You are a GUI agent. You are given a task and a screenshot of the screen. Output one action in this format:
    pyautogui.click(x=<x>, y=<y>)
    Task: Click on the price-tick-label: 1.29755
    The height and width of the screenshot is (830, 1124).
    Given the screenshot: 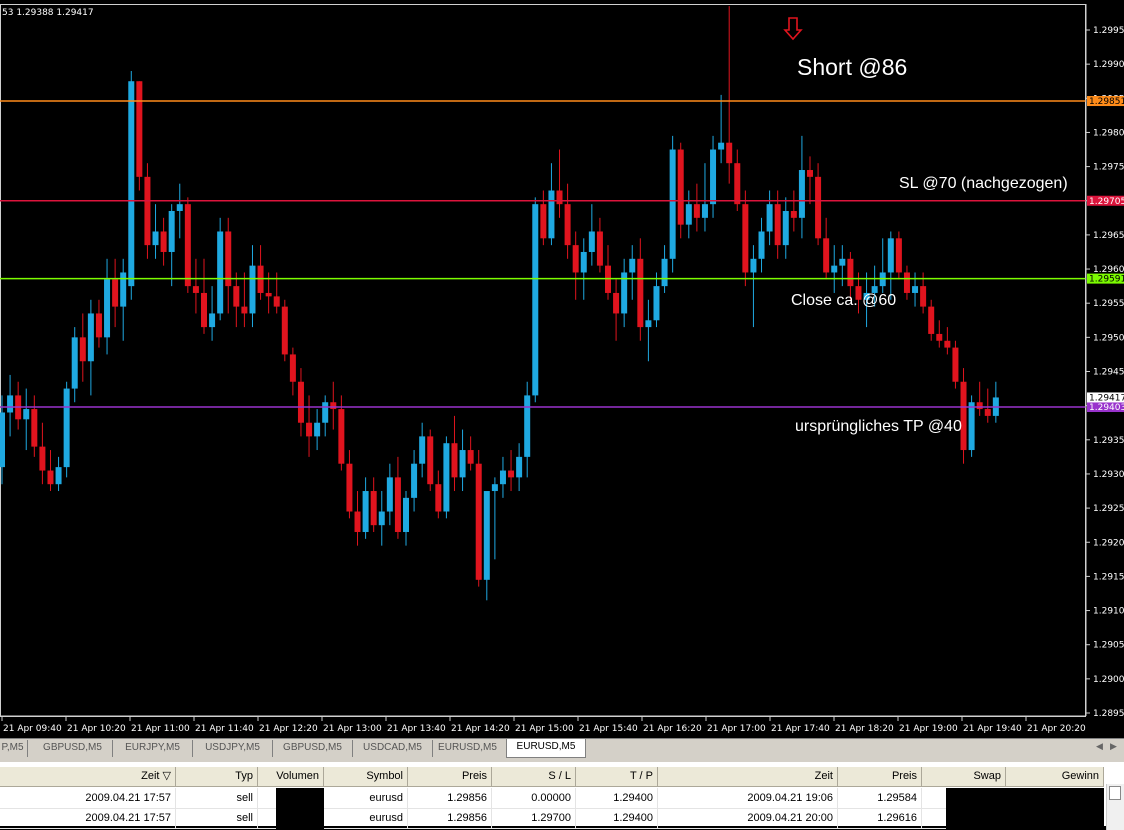 What is the action you would take?
    pyautogui.click(x=1108, y=168)
    